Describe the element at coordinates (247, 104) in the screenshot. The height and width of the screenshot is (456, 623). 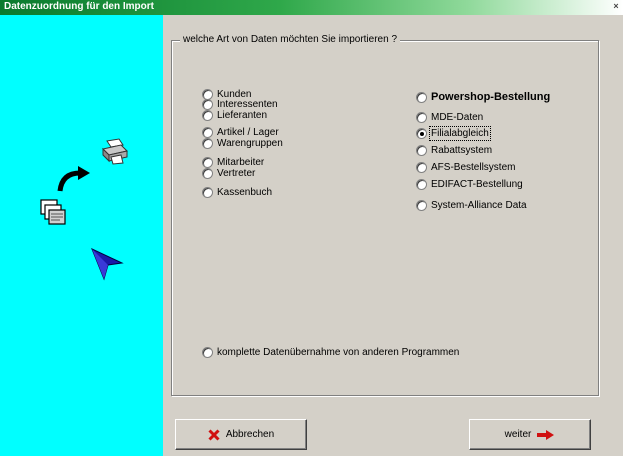
I see `radio-label: Interessenten` at that location.